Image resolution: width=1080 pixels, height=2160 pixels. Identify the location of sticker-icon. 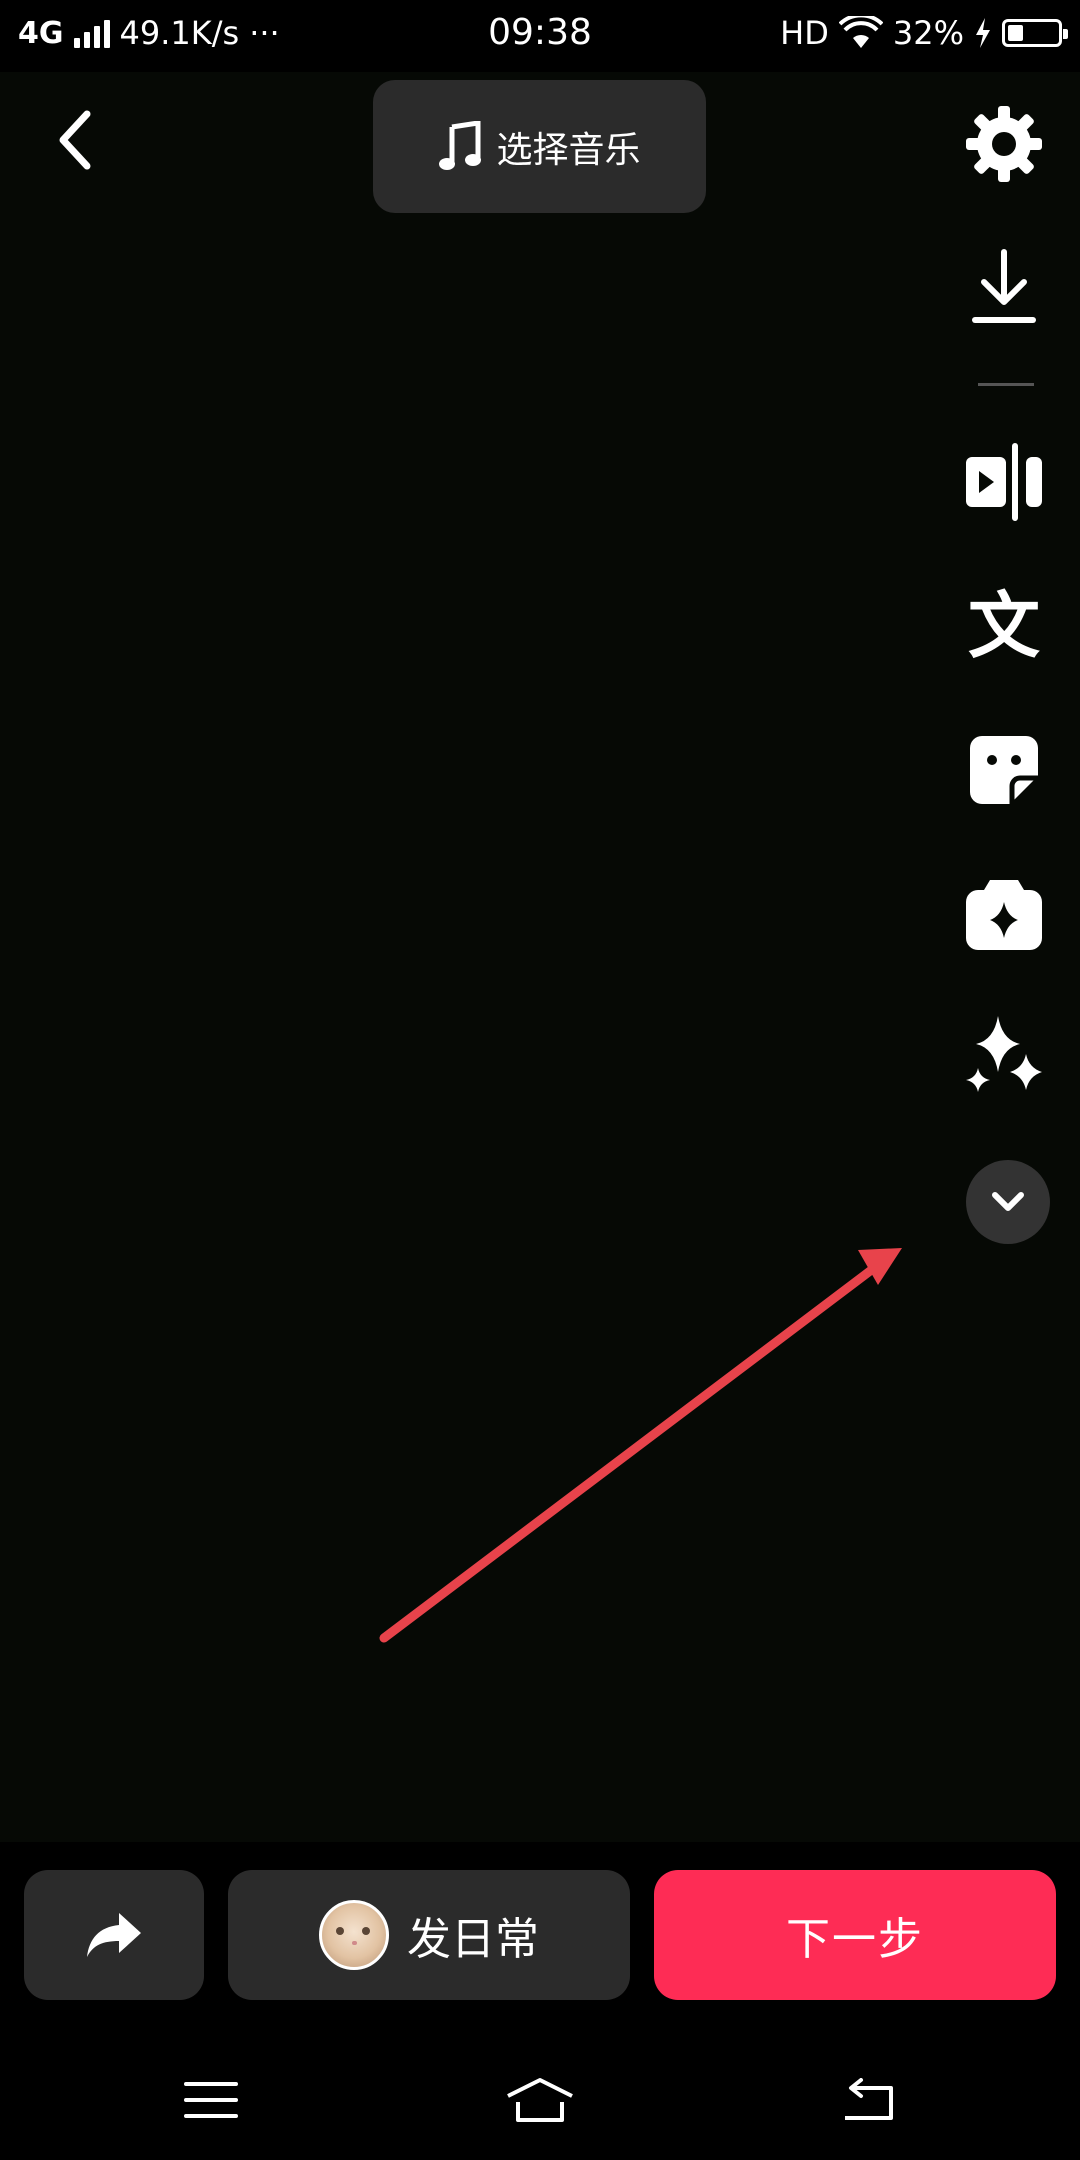
(1004, 770).